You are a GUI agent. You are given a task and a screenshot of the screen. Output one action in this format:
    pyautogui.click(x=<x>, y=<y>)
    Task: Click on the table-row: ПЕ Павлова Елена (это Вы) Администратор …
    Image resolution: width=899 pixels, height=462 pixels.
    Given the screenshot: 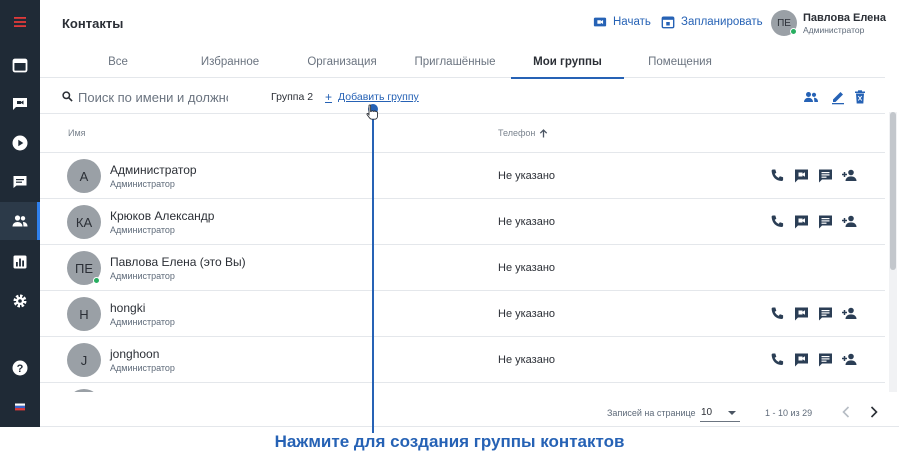 What is the action you would take?
    pyautogui.click(x=462, y=268)
    